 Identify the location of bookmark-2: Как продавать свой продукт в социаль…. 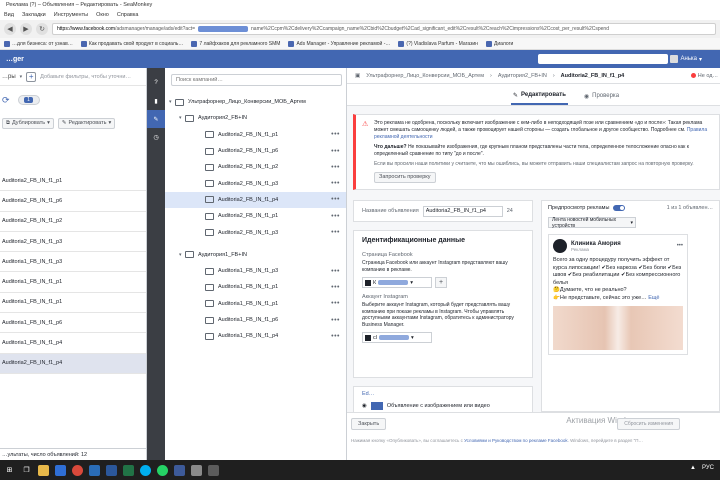
(131, 43).